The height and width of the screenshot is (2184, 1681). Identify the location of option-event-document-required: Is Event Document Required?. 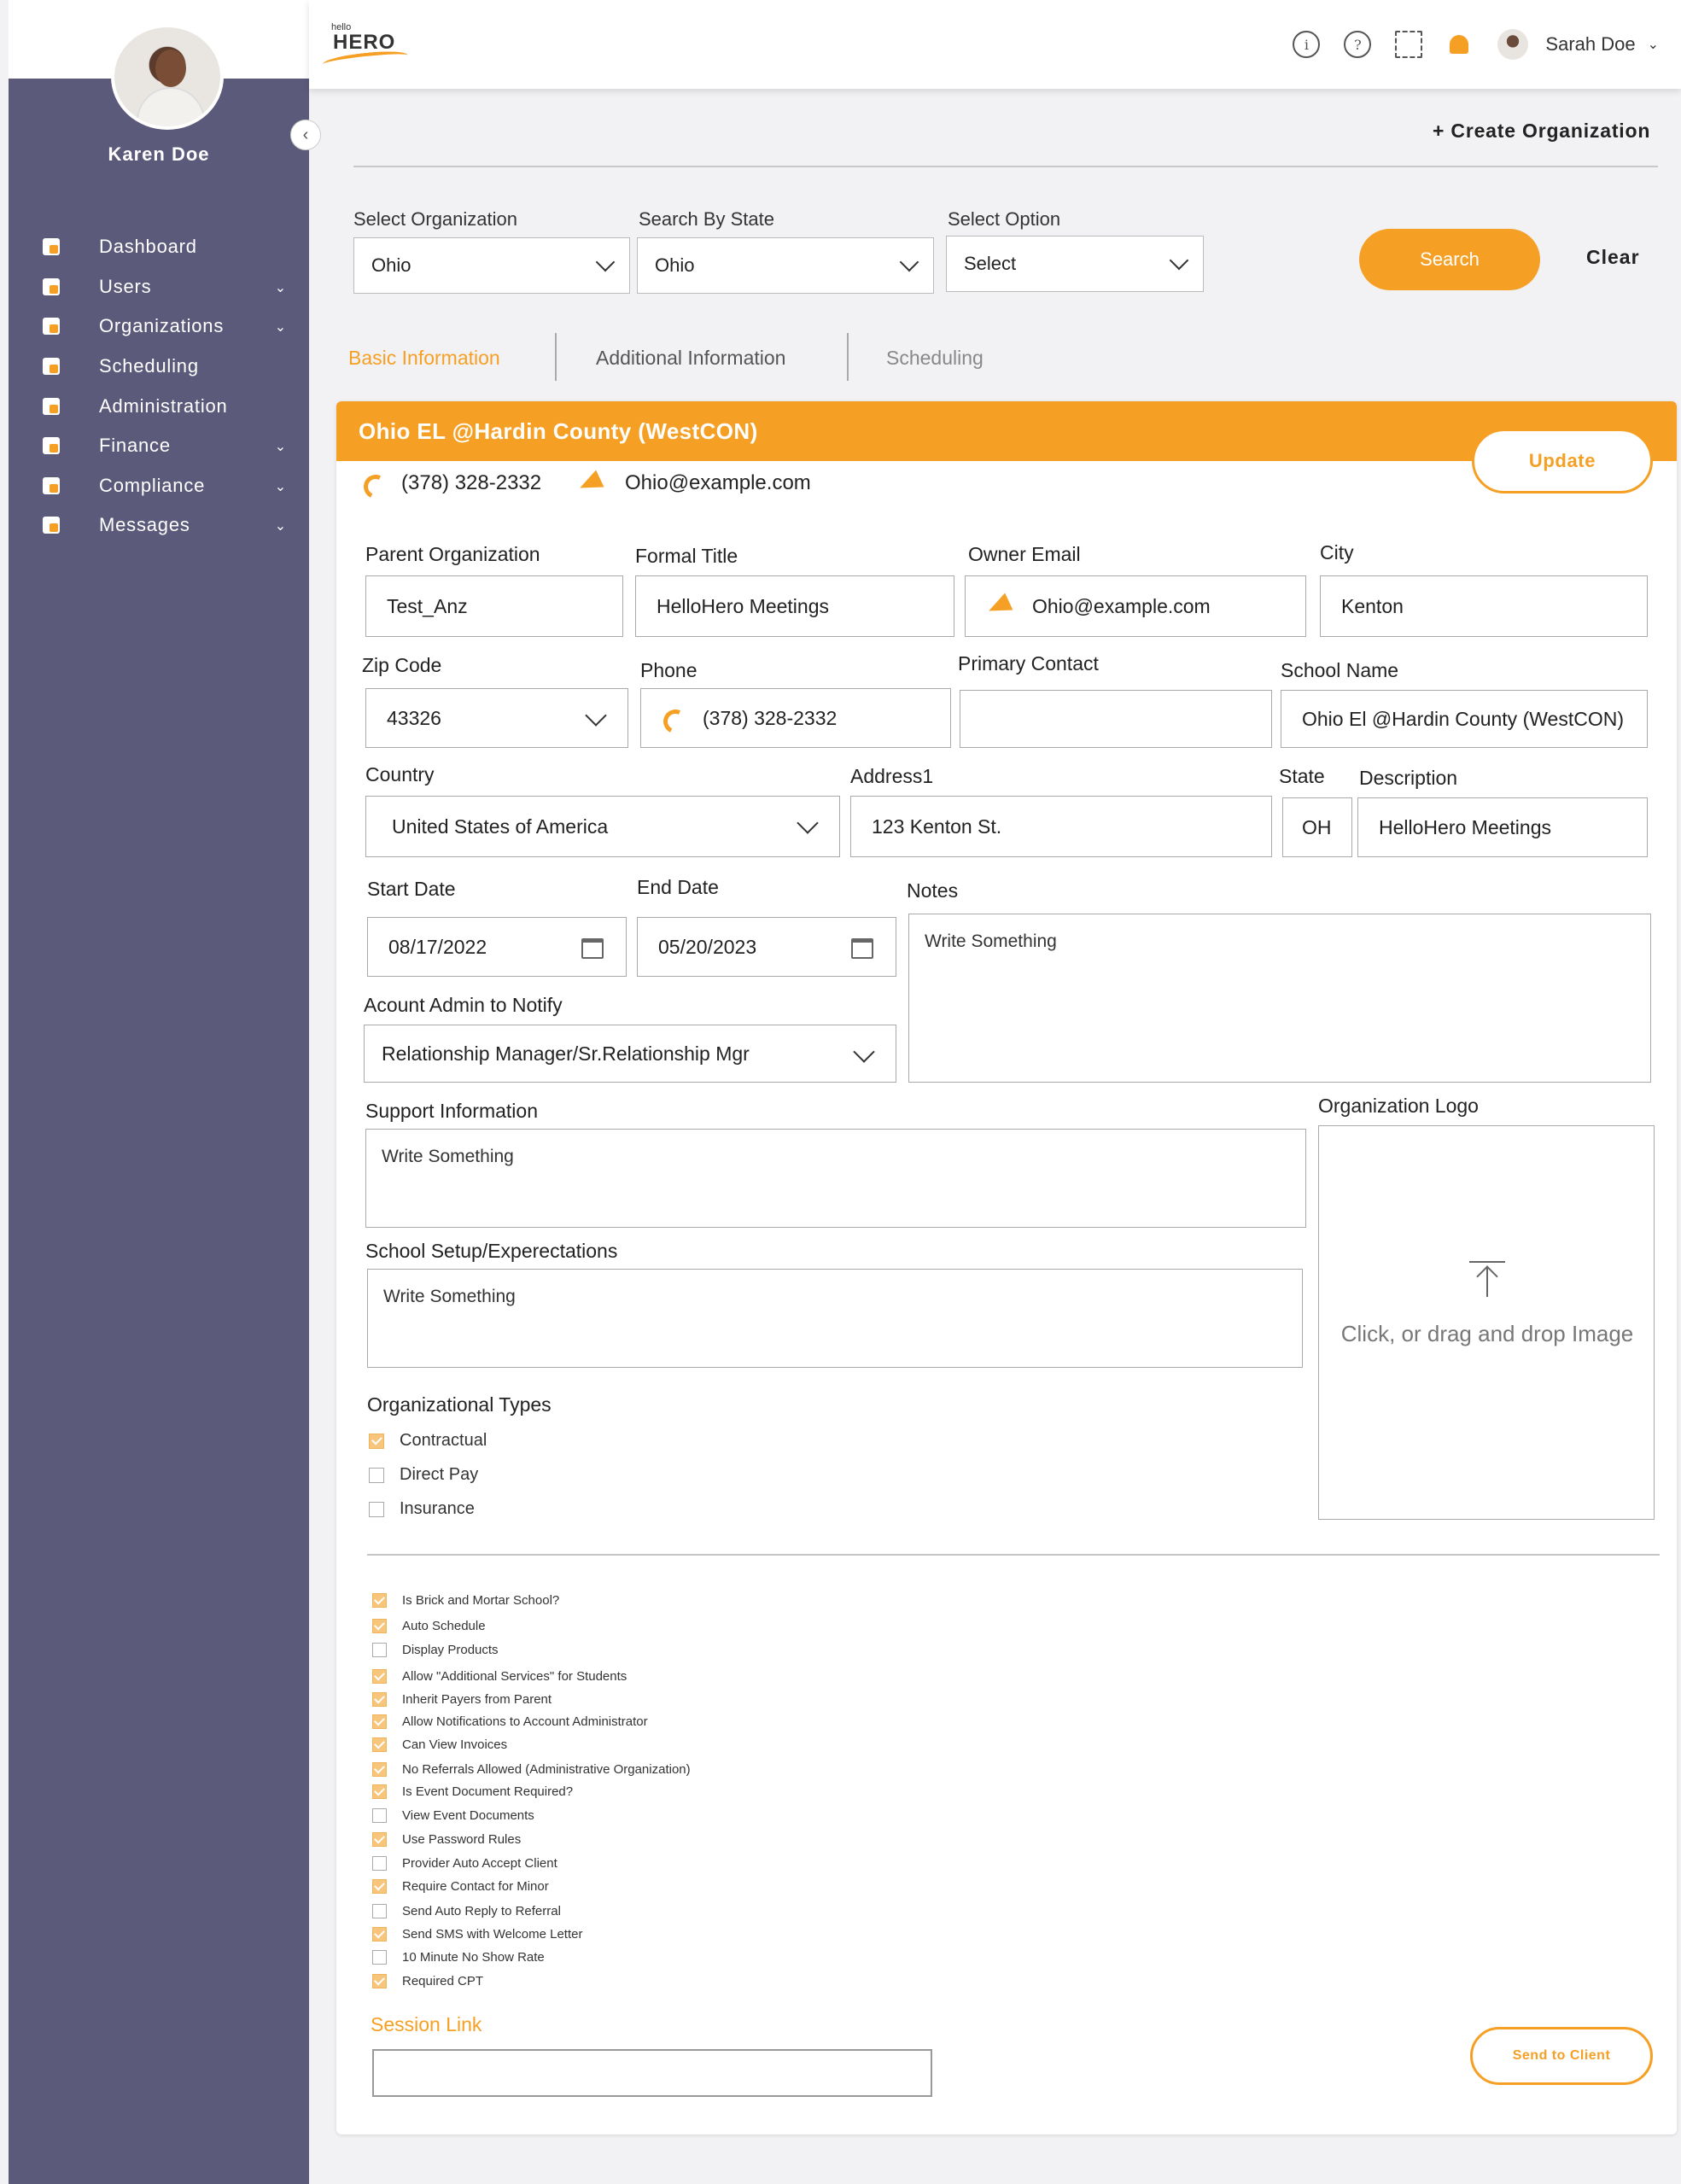
(473, 1791).